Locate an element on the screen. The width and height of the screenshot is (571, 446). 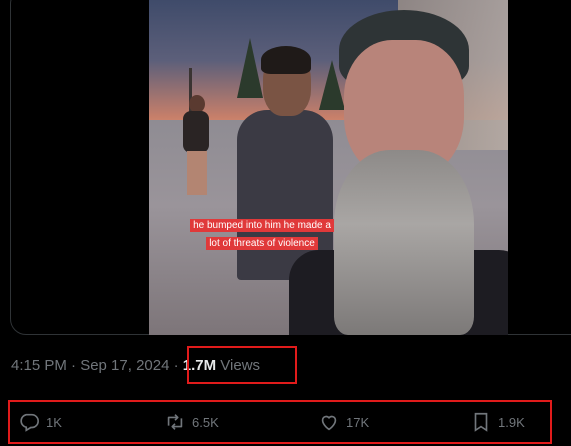
repost-count: 6.5K is located at coordinates (205, 422).